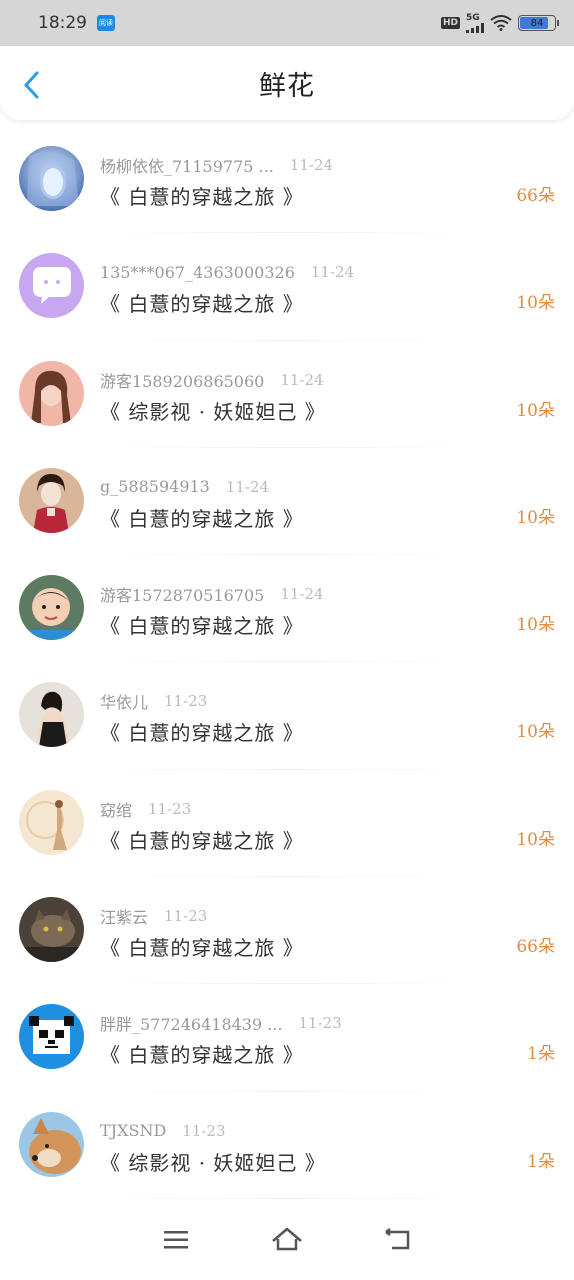 The image size is (574, 1280). I want to click on wifi-icon, so click(501, 23).